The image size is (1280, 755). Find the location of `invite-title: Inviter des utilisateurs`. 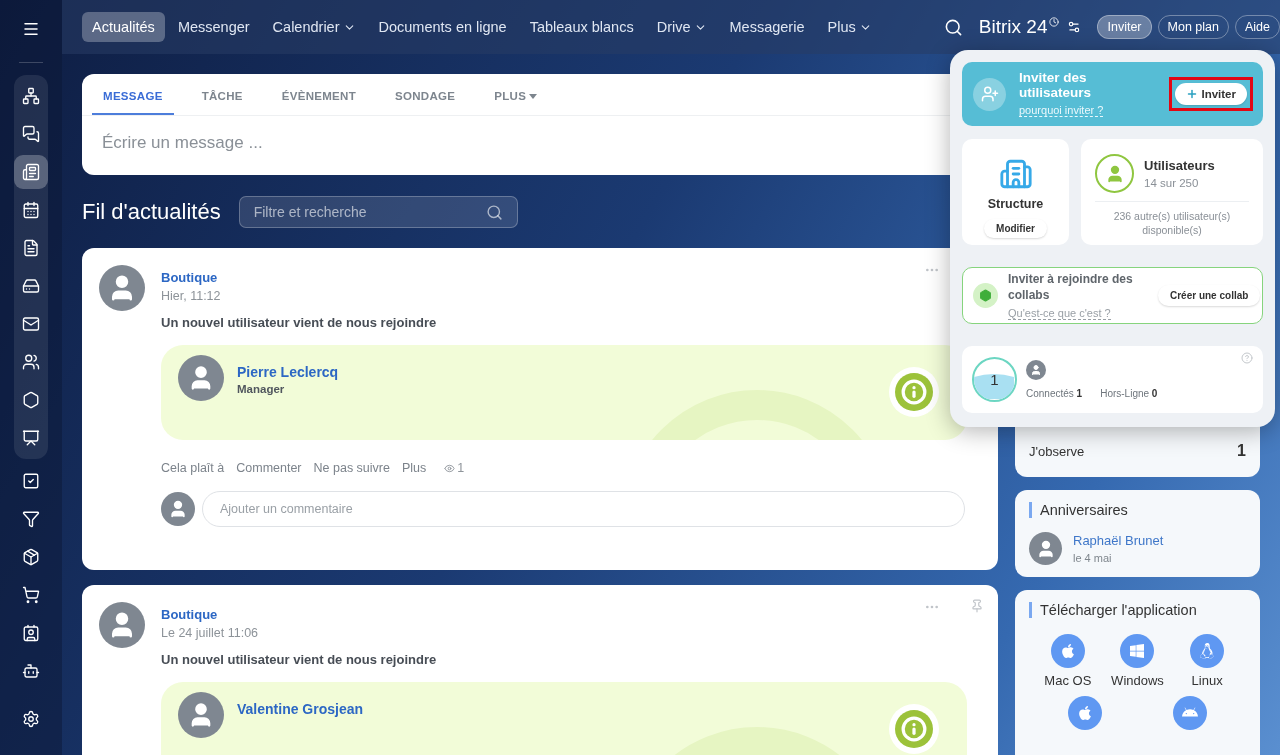

invite-title: Inviter des utilisateurs is located at coordinates (1056, 85).